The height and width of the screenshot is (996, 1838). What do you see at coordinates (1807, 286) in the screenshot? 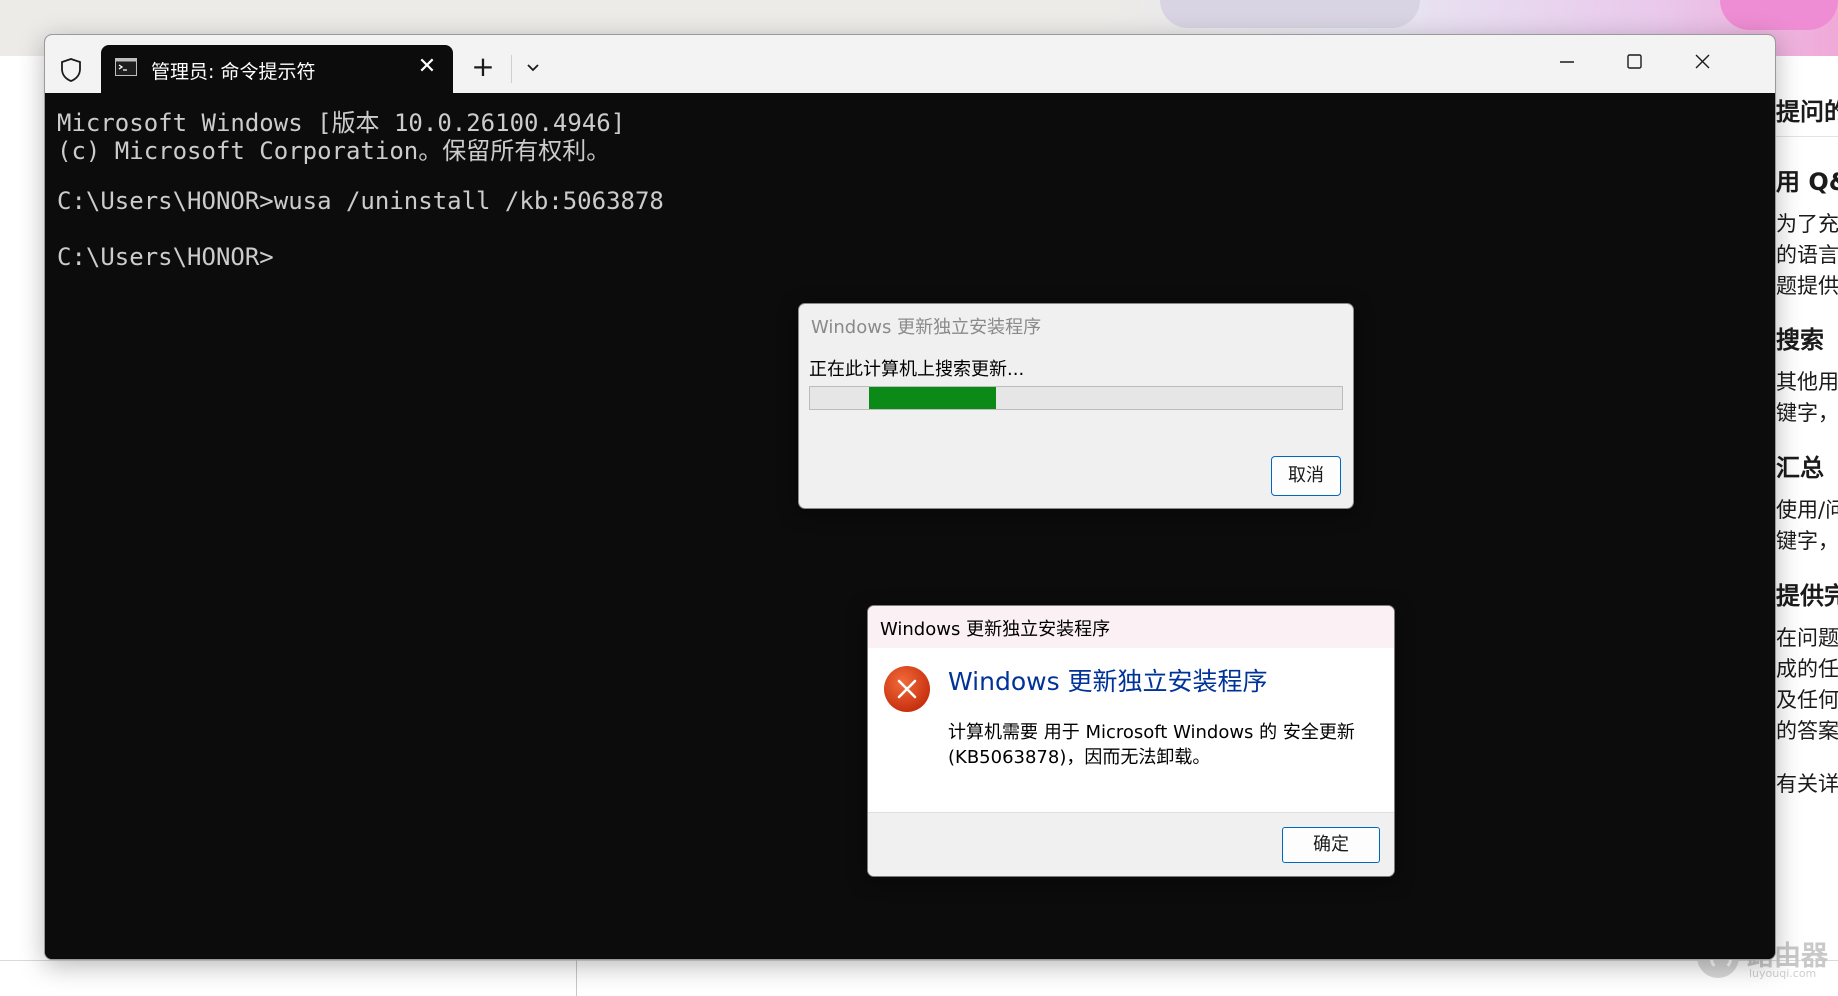
I see `article-text: 题提供` at bounding box center [1807, 286].